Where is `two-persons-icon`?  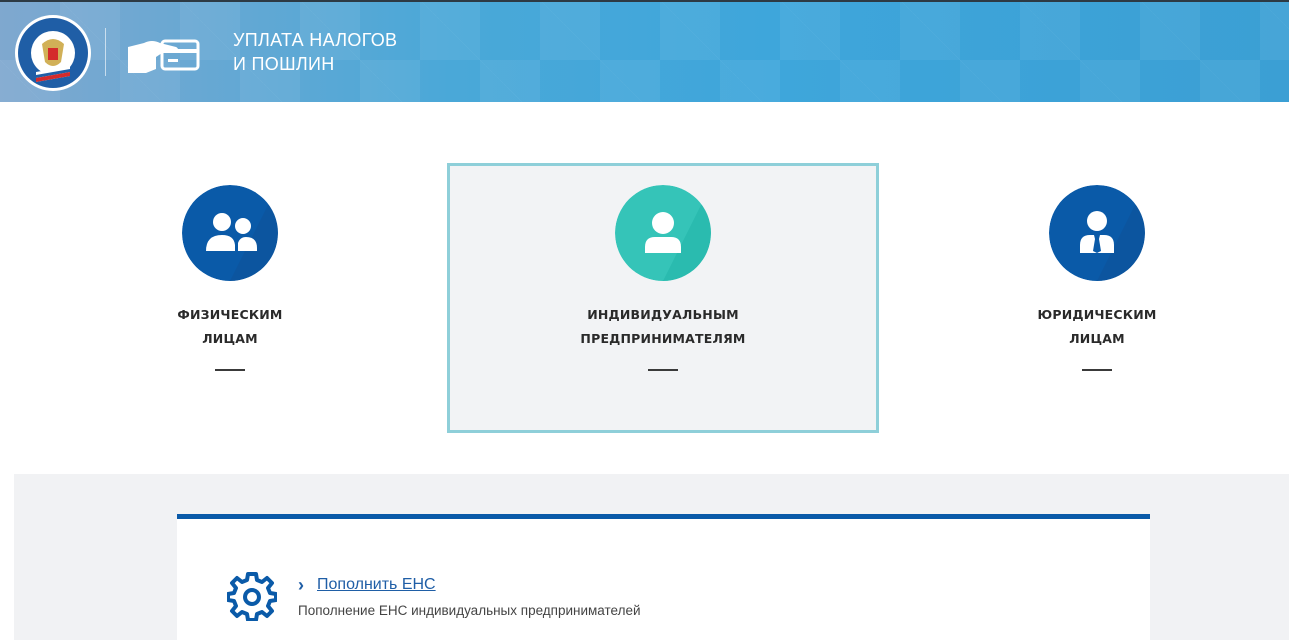 two-persons-icon is located at coordinates (230, 233).